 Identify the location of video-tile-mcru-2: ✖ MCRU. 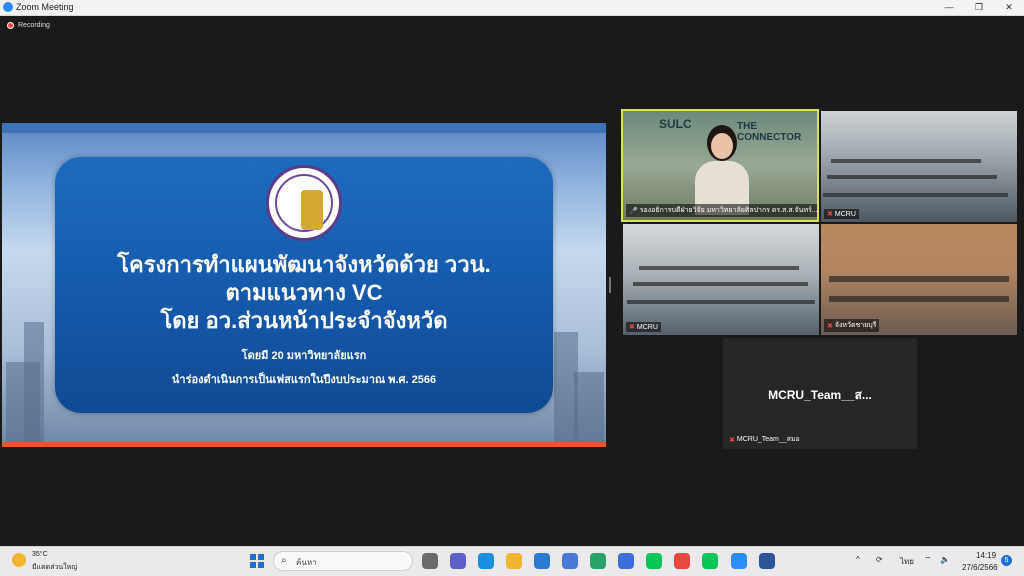
(721, 279).